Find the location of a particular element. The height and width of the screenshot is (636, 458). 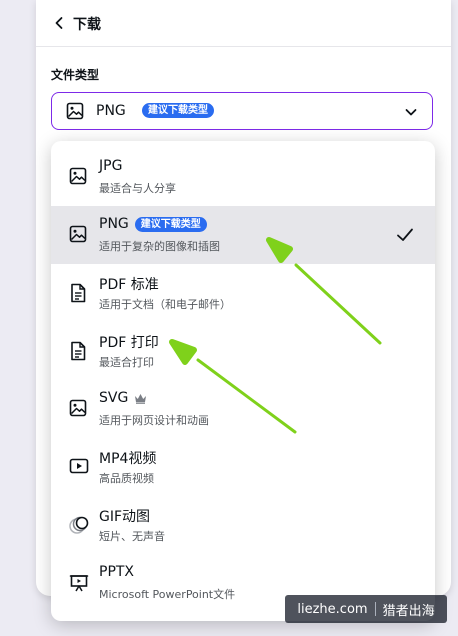

option-title: PPTX is located at coordinates (116, 572).